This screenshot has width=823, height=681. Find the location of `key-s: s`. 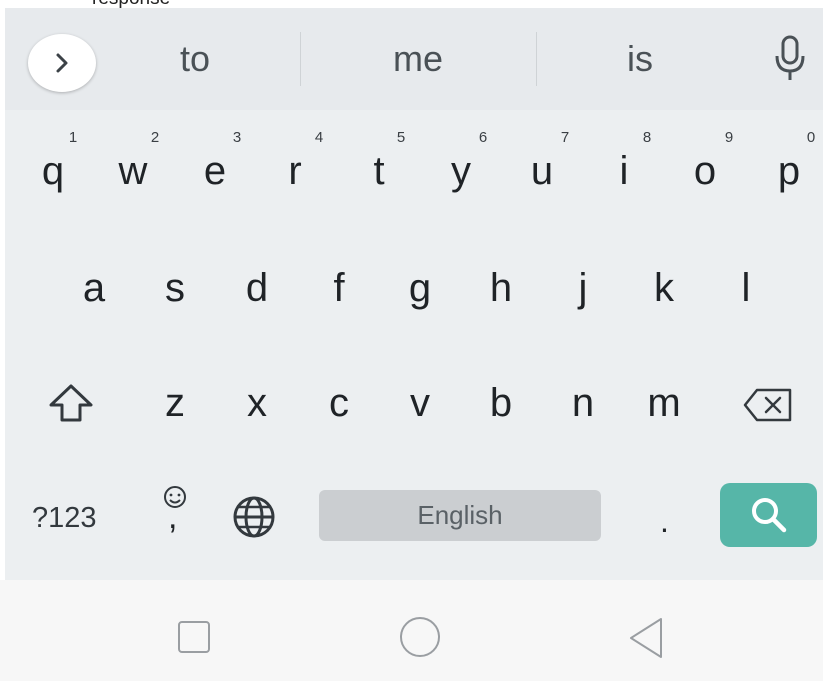

key-s: s is located at coordinates (175, 288).